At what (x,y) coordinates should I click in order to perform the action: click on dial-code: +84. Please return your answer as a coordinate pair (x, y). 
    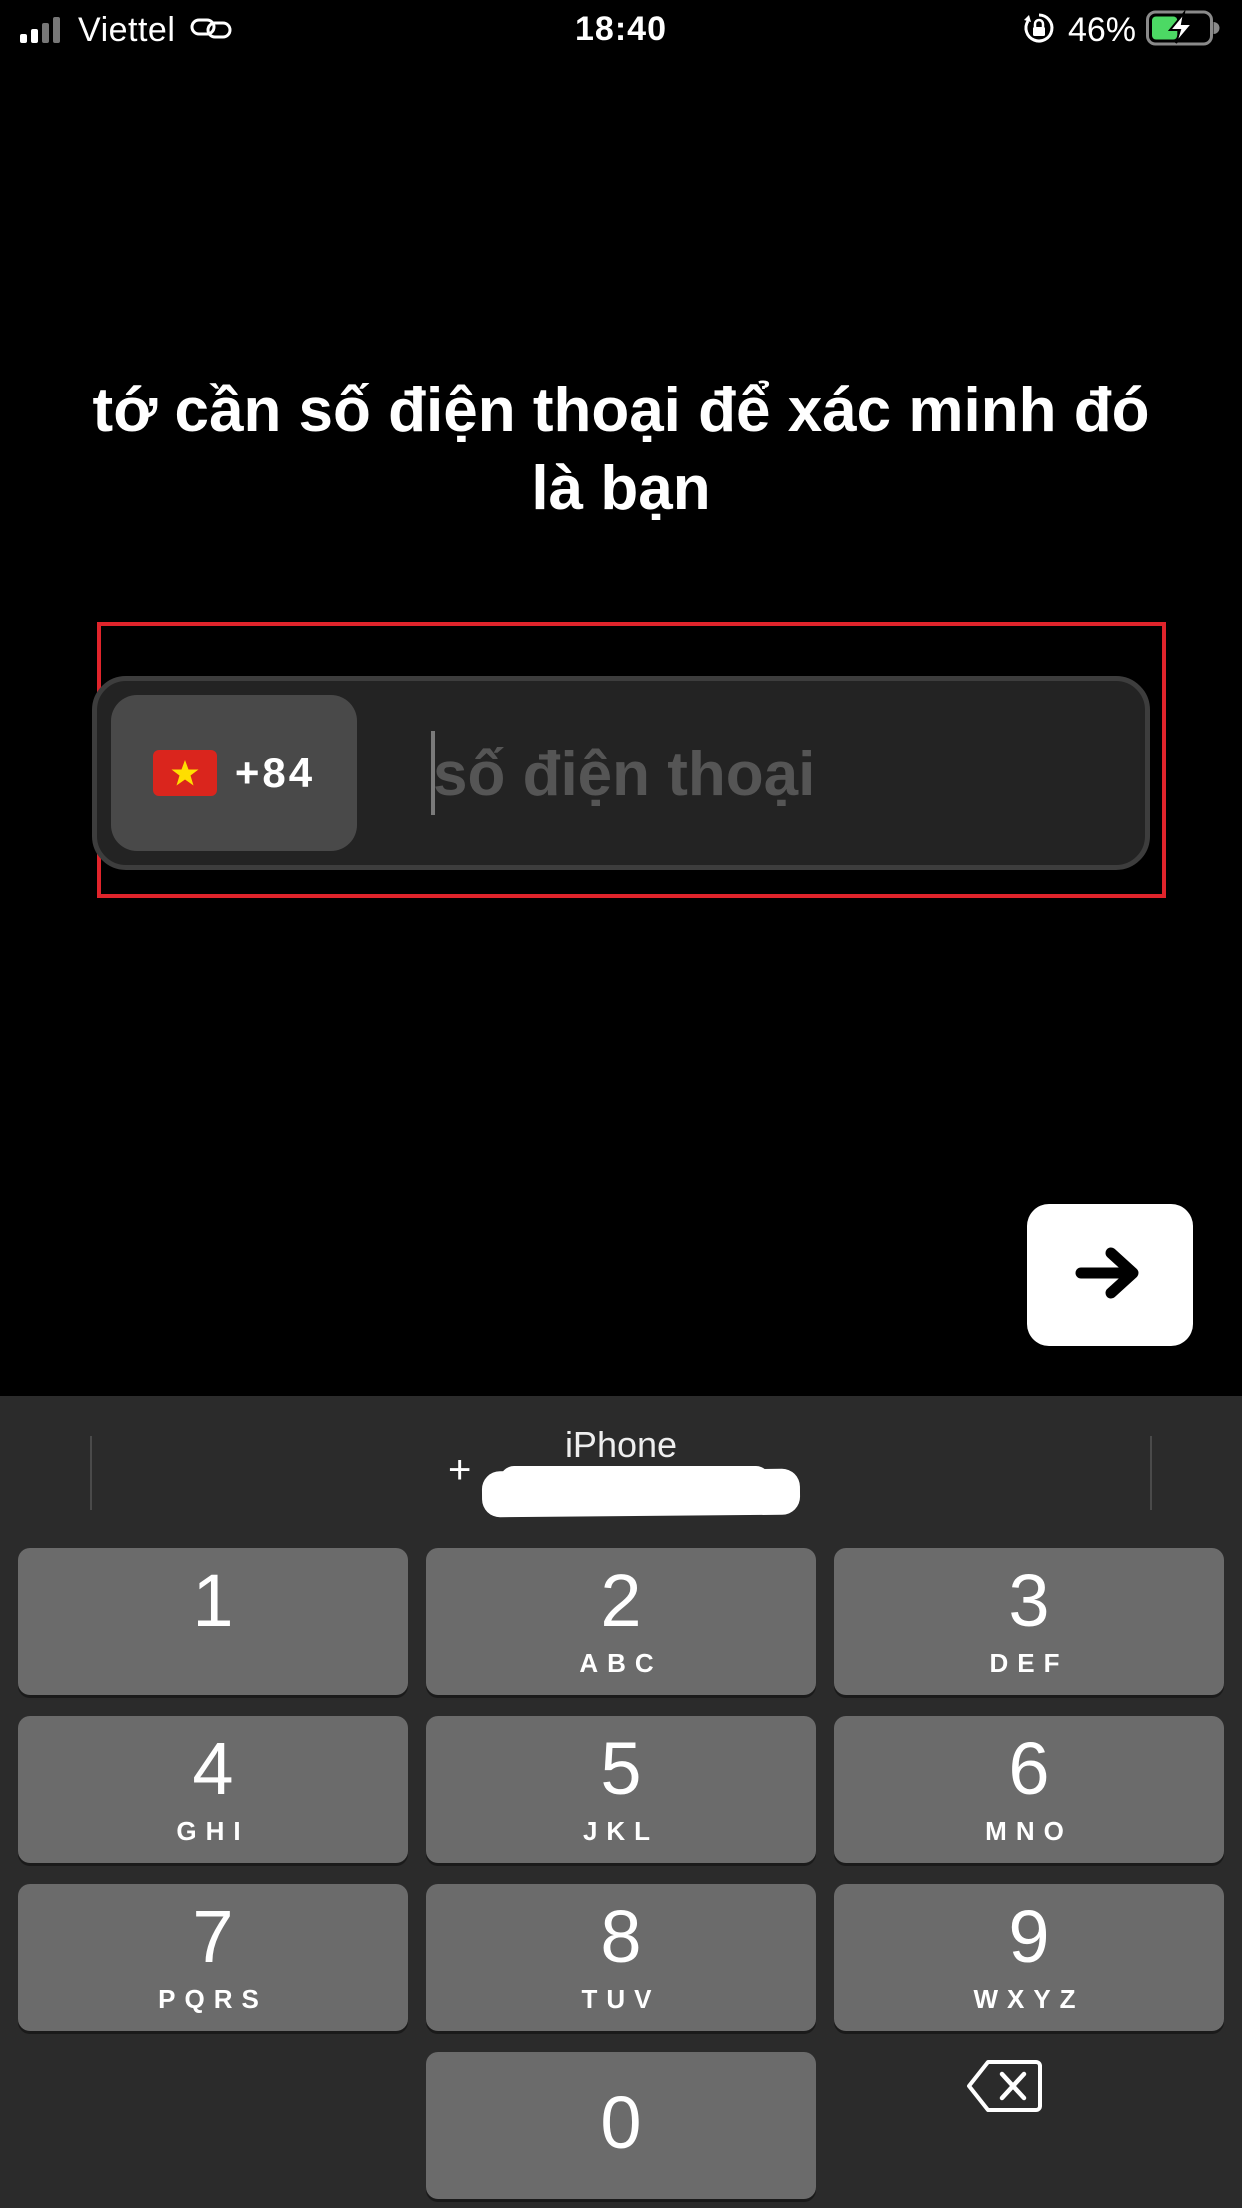
    Looking at the image, I should click on (275, 772).